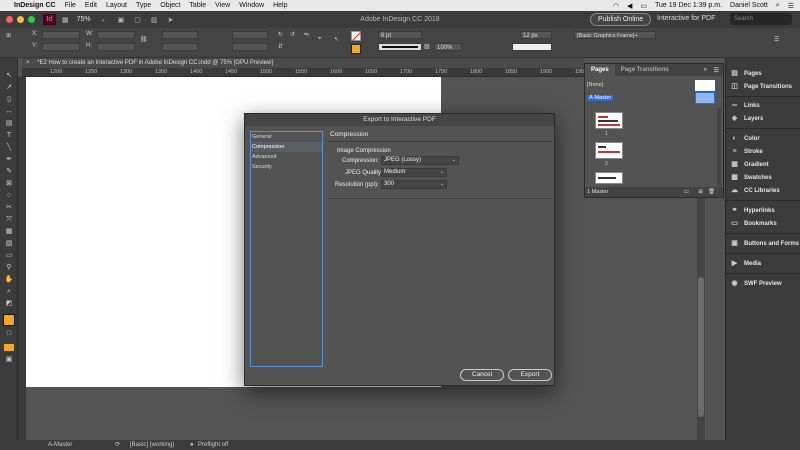 This screenshot has width=800, height=450. What do you see at coordinates (171, 20) in the screenshot?
I see `publish-icon: ➤` at bounding box center [171, 20].